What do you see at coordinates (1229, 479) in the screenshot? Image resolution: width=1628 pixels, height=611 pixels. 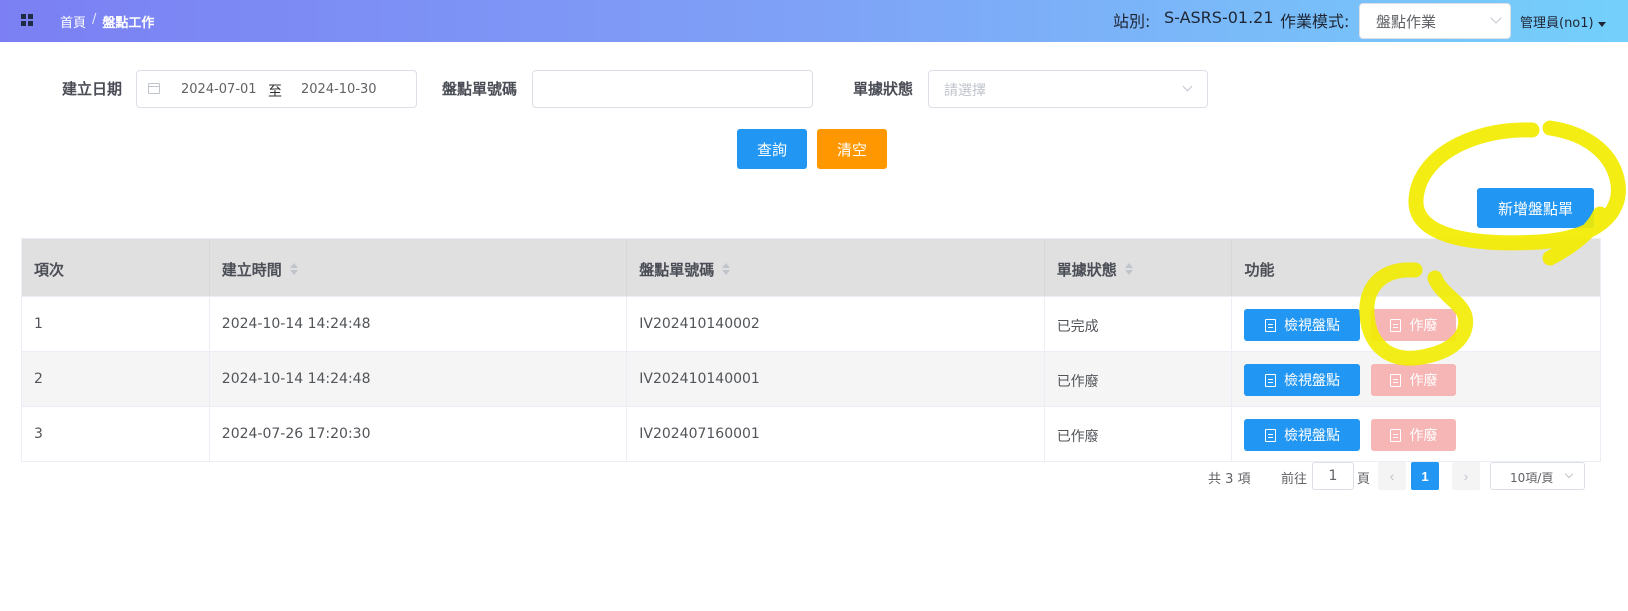 I see `pagination-total: 共 3 項` at bounding box center [1229, 479].